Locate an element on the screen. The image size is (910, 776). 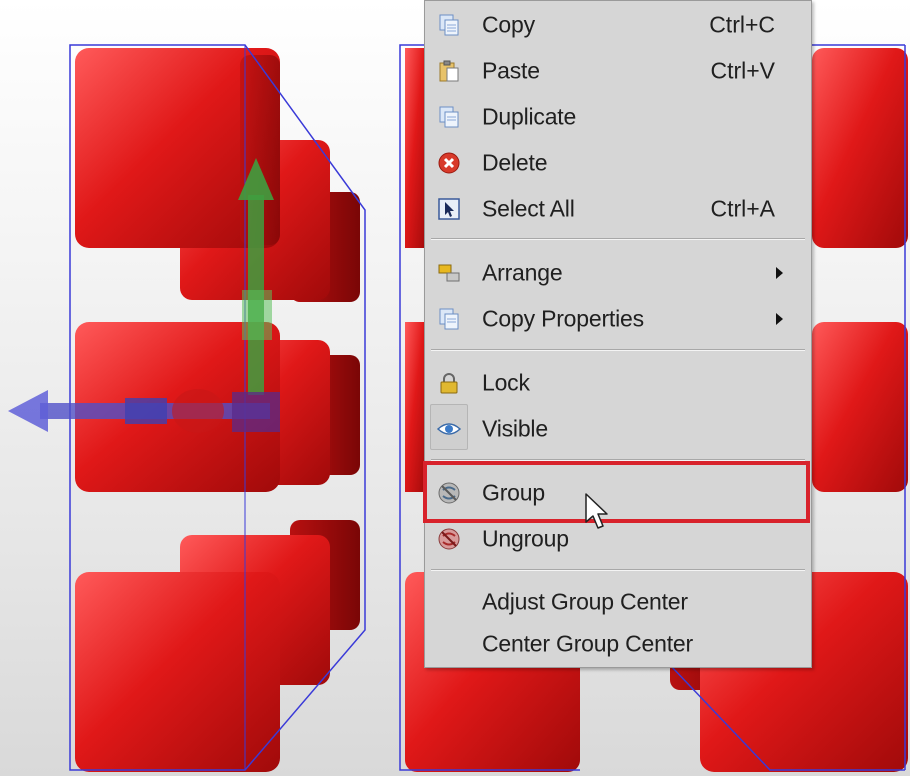
menu-item-visible: Visible is located at coordinates (618, 427).